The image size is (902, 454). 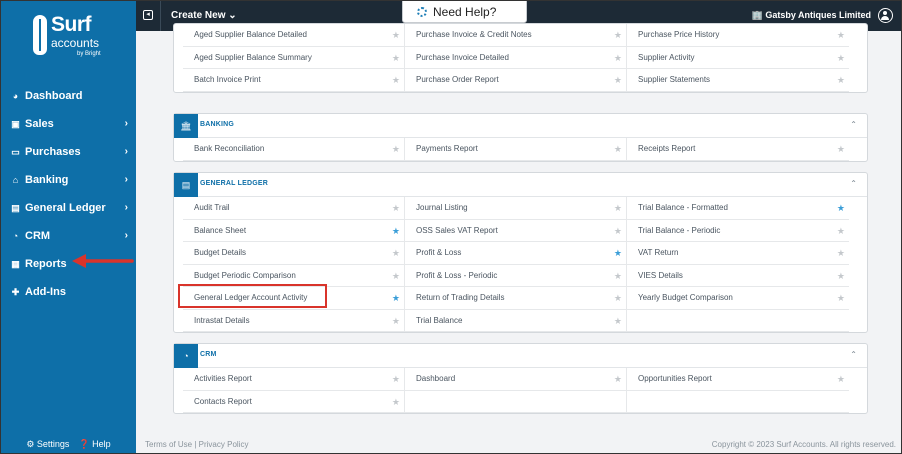 I want to click on crm-header: ◔ CRM ⌃, so click(x=520, y=356).